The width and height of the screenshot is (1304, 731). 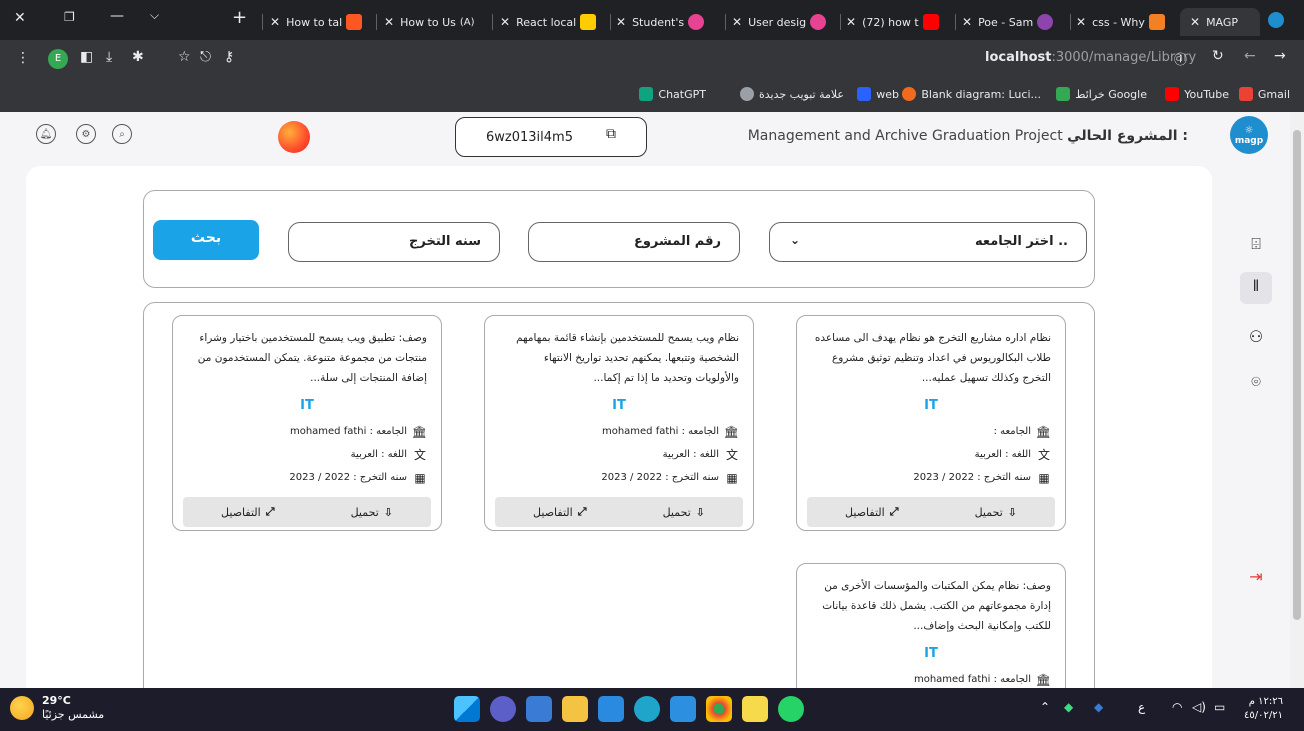 What do you see at coordinates (668, 22) in the screenshot?
I see `tab-3: ✕ Student's` at bounding box center [668, 22].